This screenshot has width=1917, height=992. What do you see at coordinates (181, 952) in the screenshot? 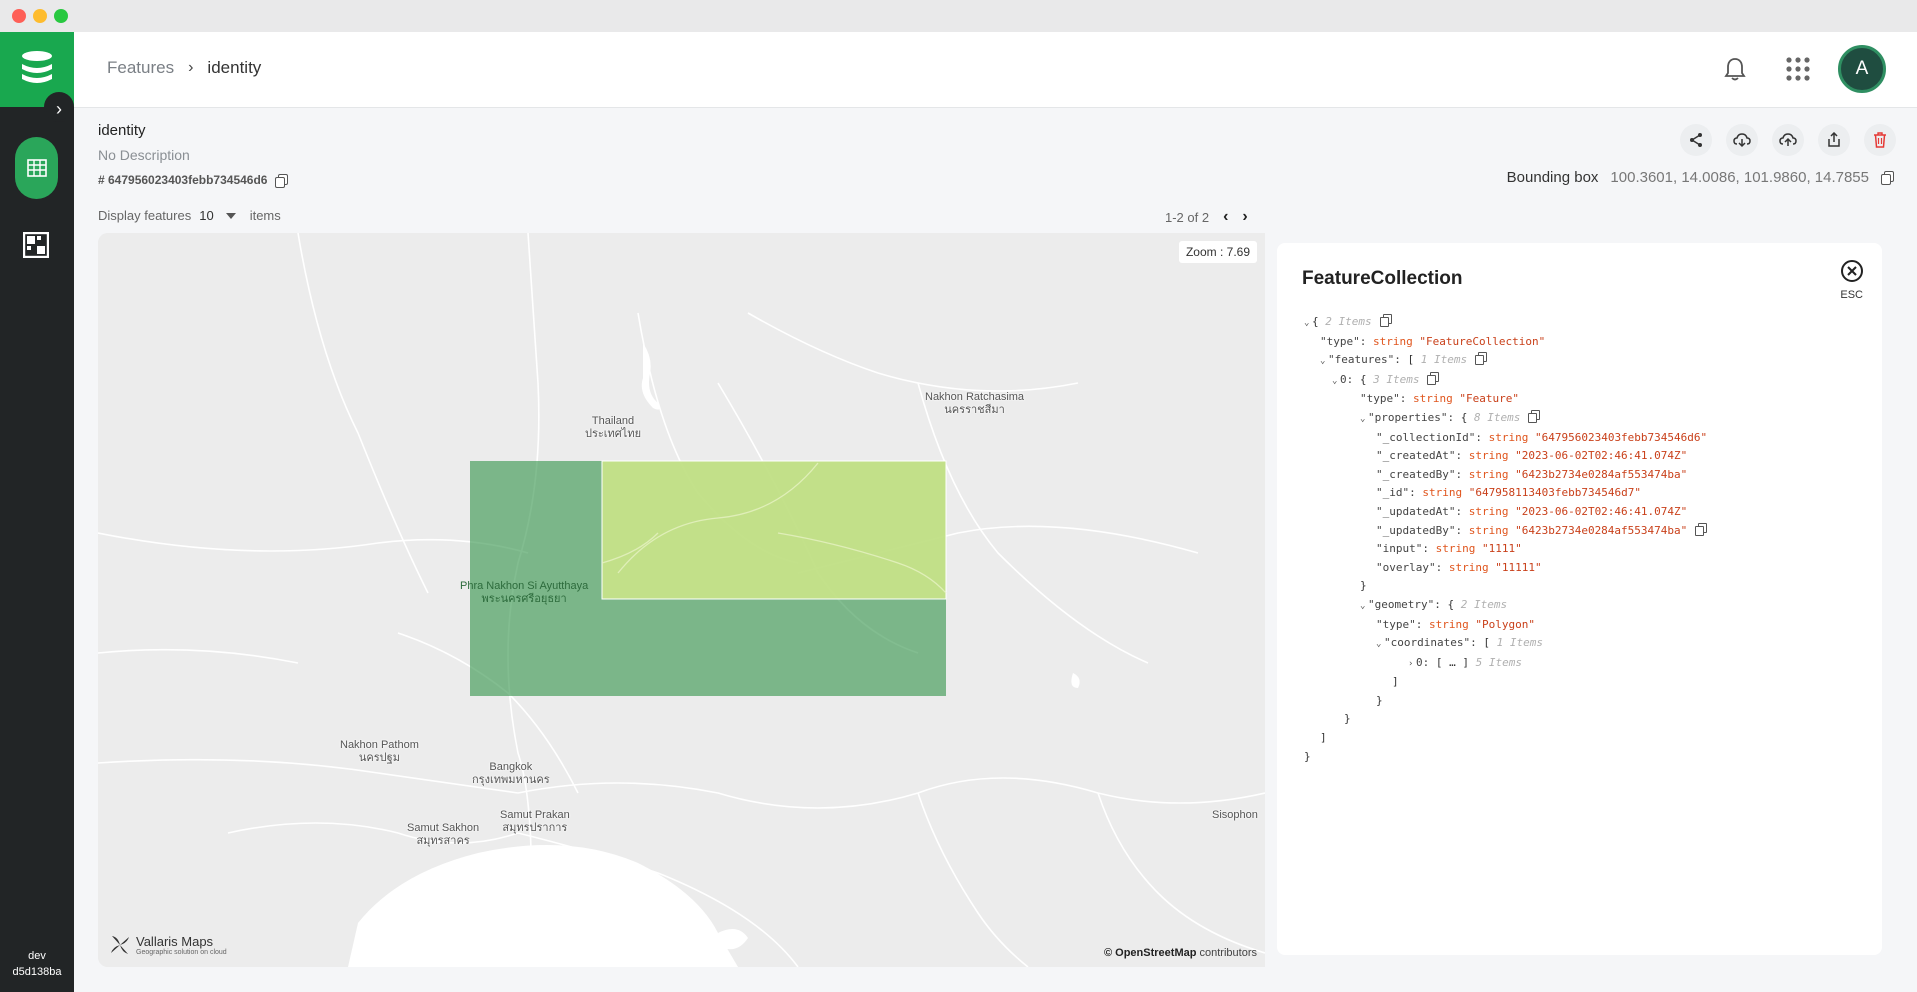
I see `map-logo-tagline: Geographic solution on cloud` at bounding box center [181, 952].